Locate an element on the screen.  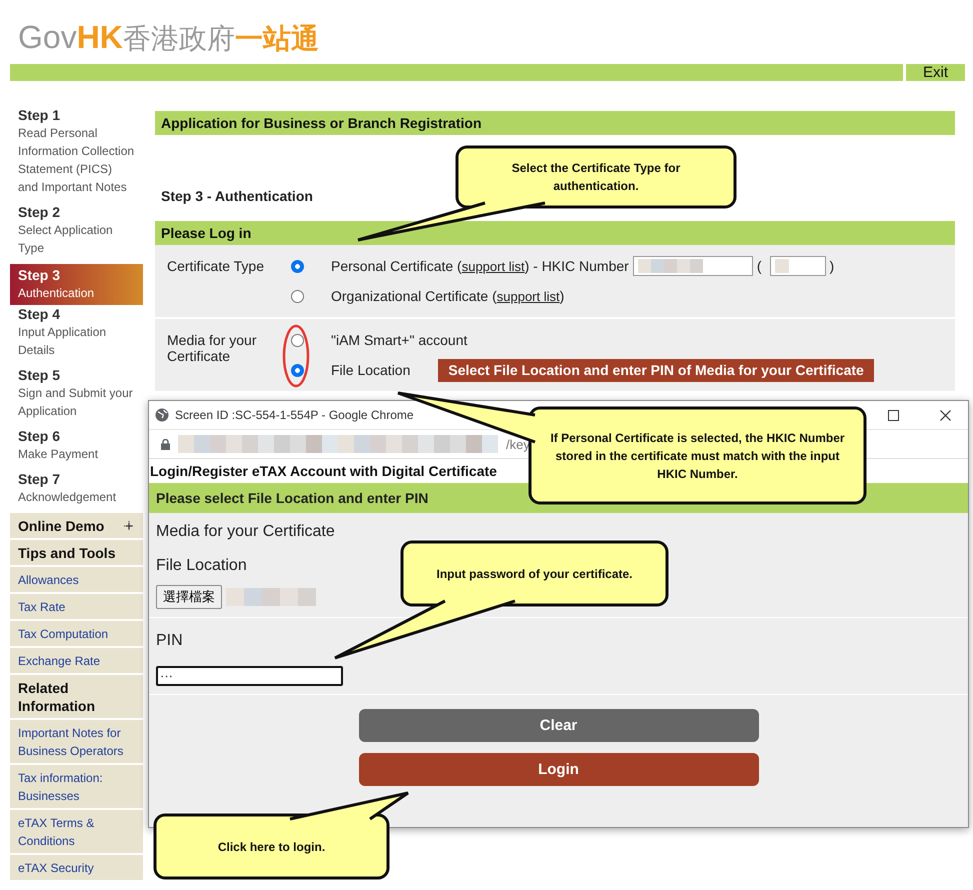
callout-text: Select the Certificate Type for authentication. is located at coordinates (596, 177).